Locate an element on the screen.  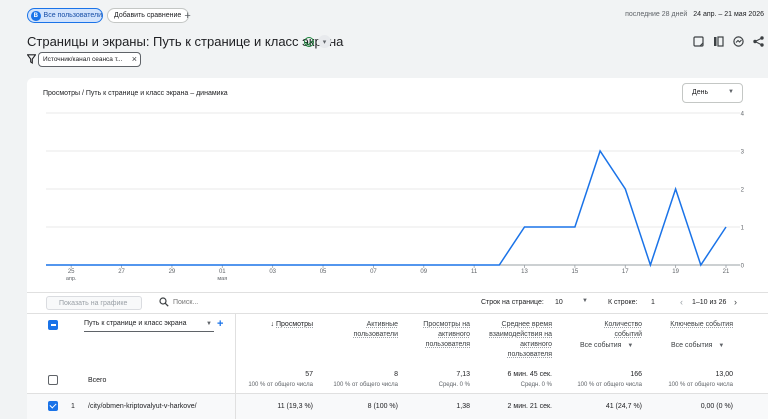
totals-value: 57 is located at coordinates (309, 374).